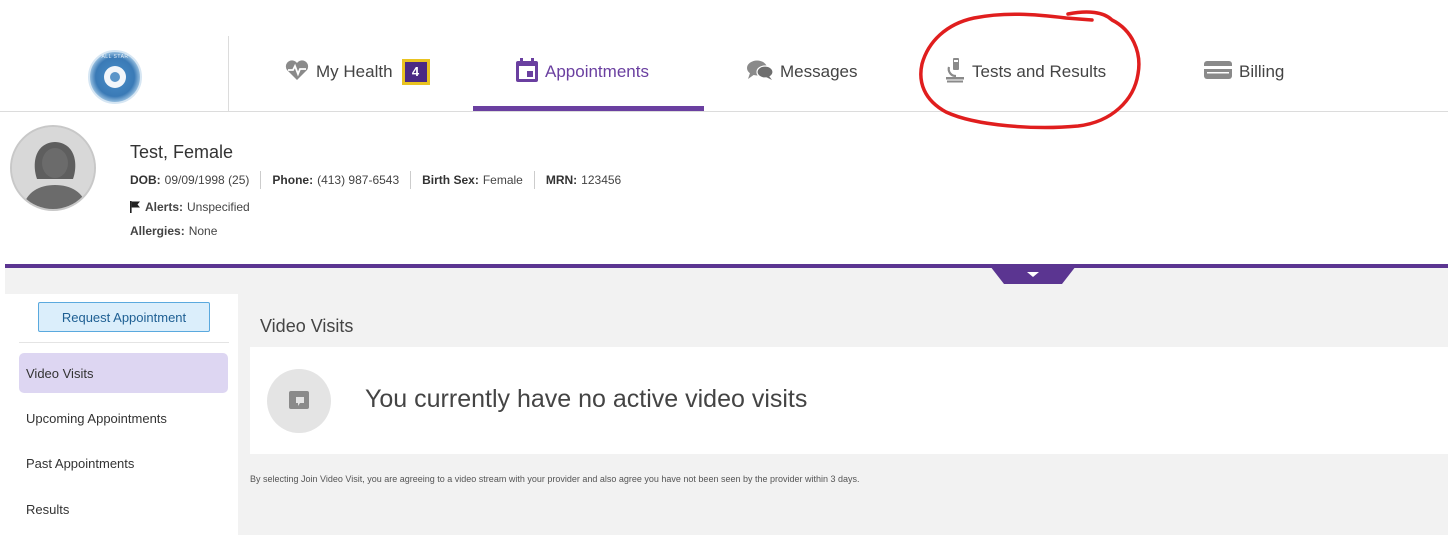  I want to click on notification-badge: 4, so click(415, 72).